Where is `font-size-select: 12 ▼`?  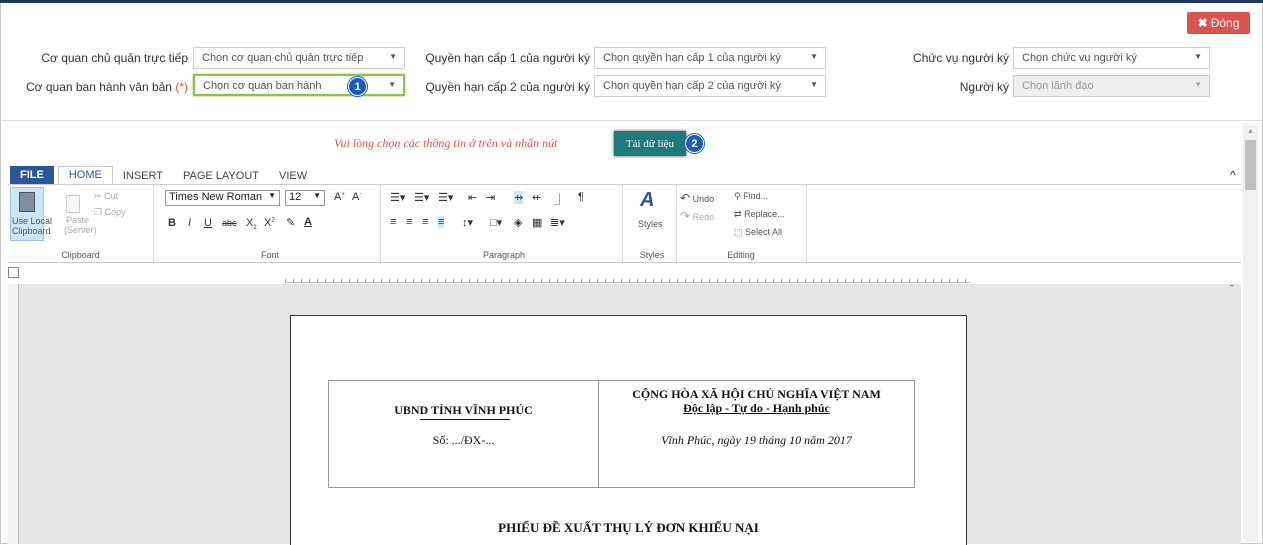 font-size-select: 12 ▼ is located at coordinates (305, 198).